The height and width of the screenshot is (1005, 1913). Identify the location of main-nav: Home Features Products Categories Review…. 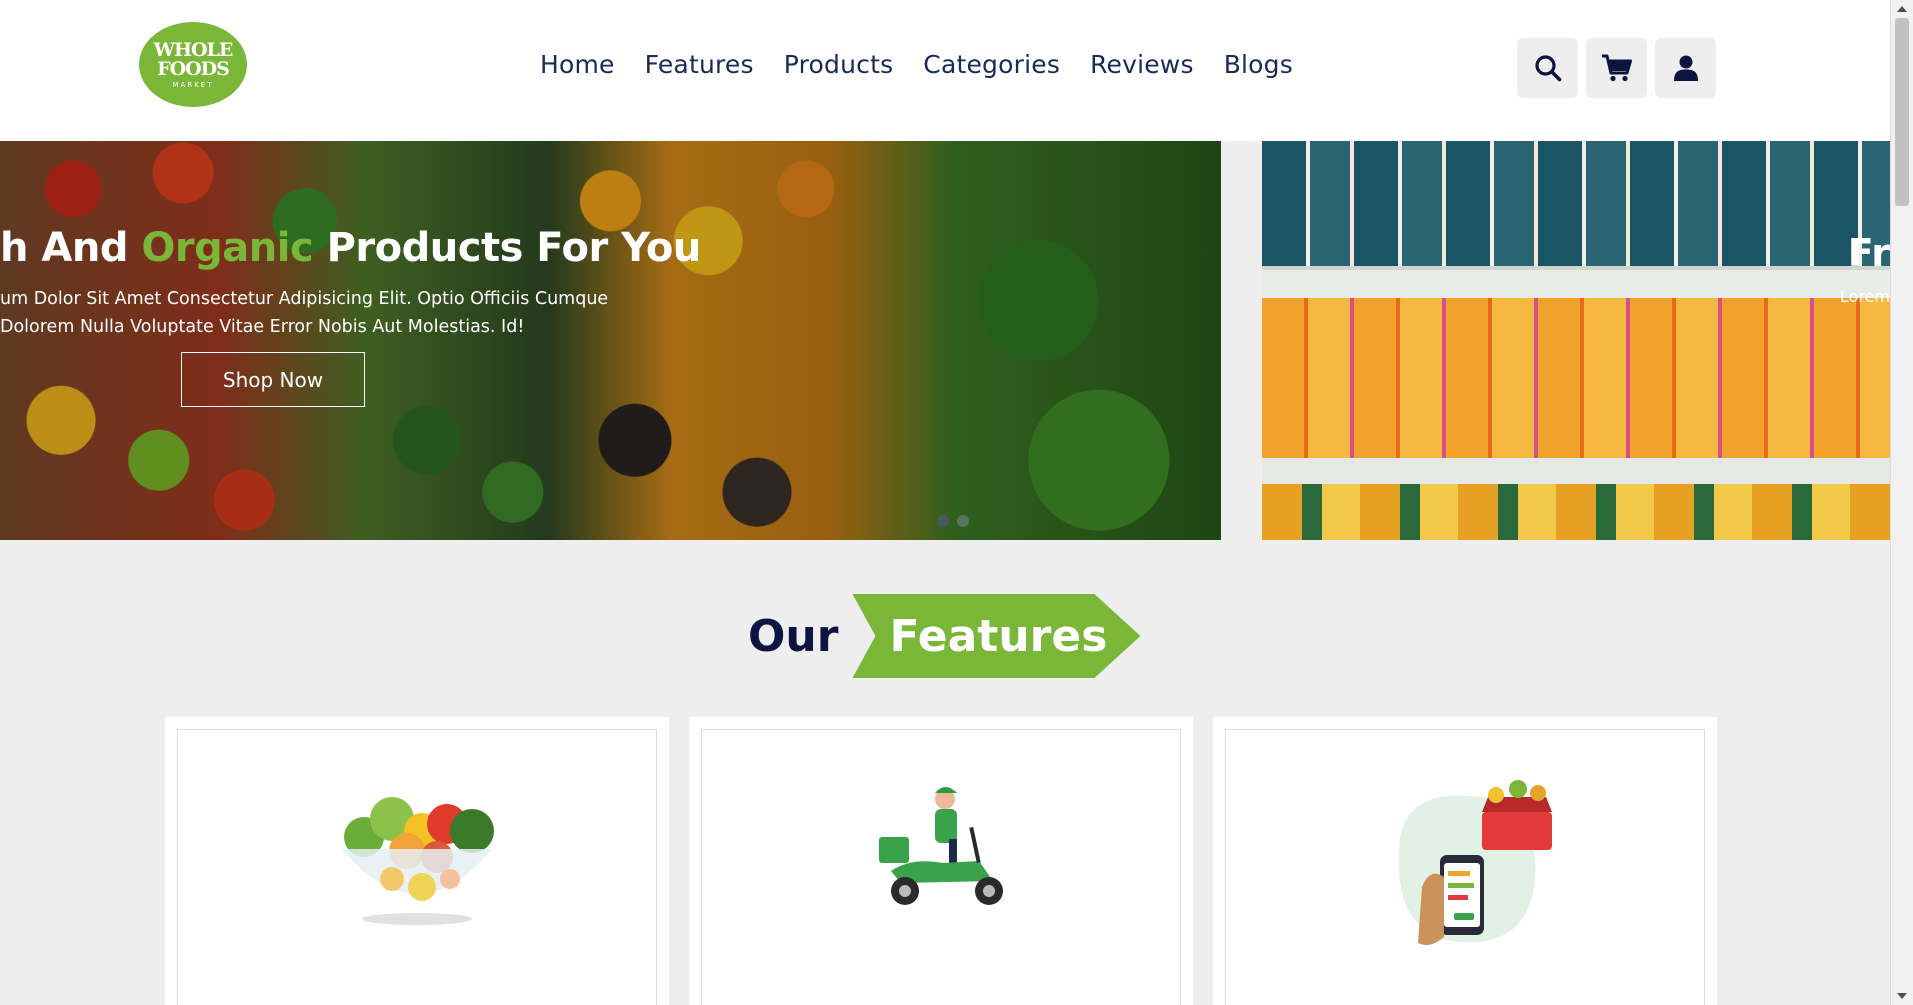
(931, 64).